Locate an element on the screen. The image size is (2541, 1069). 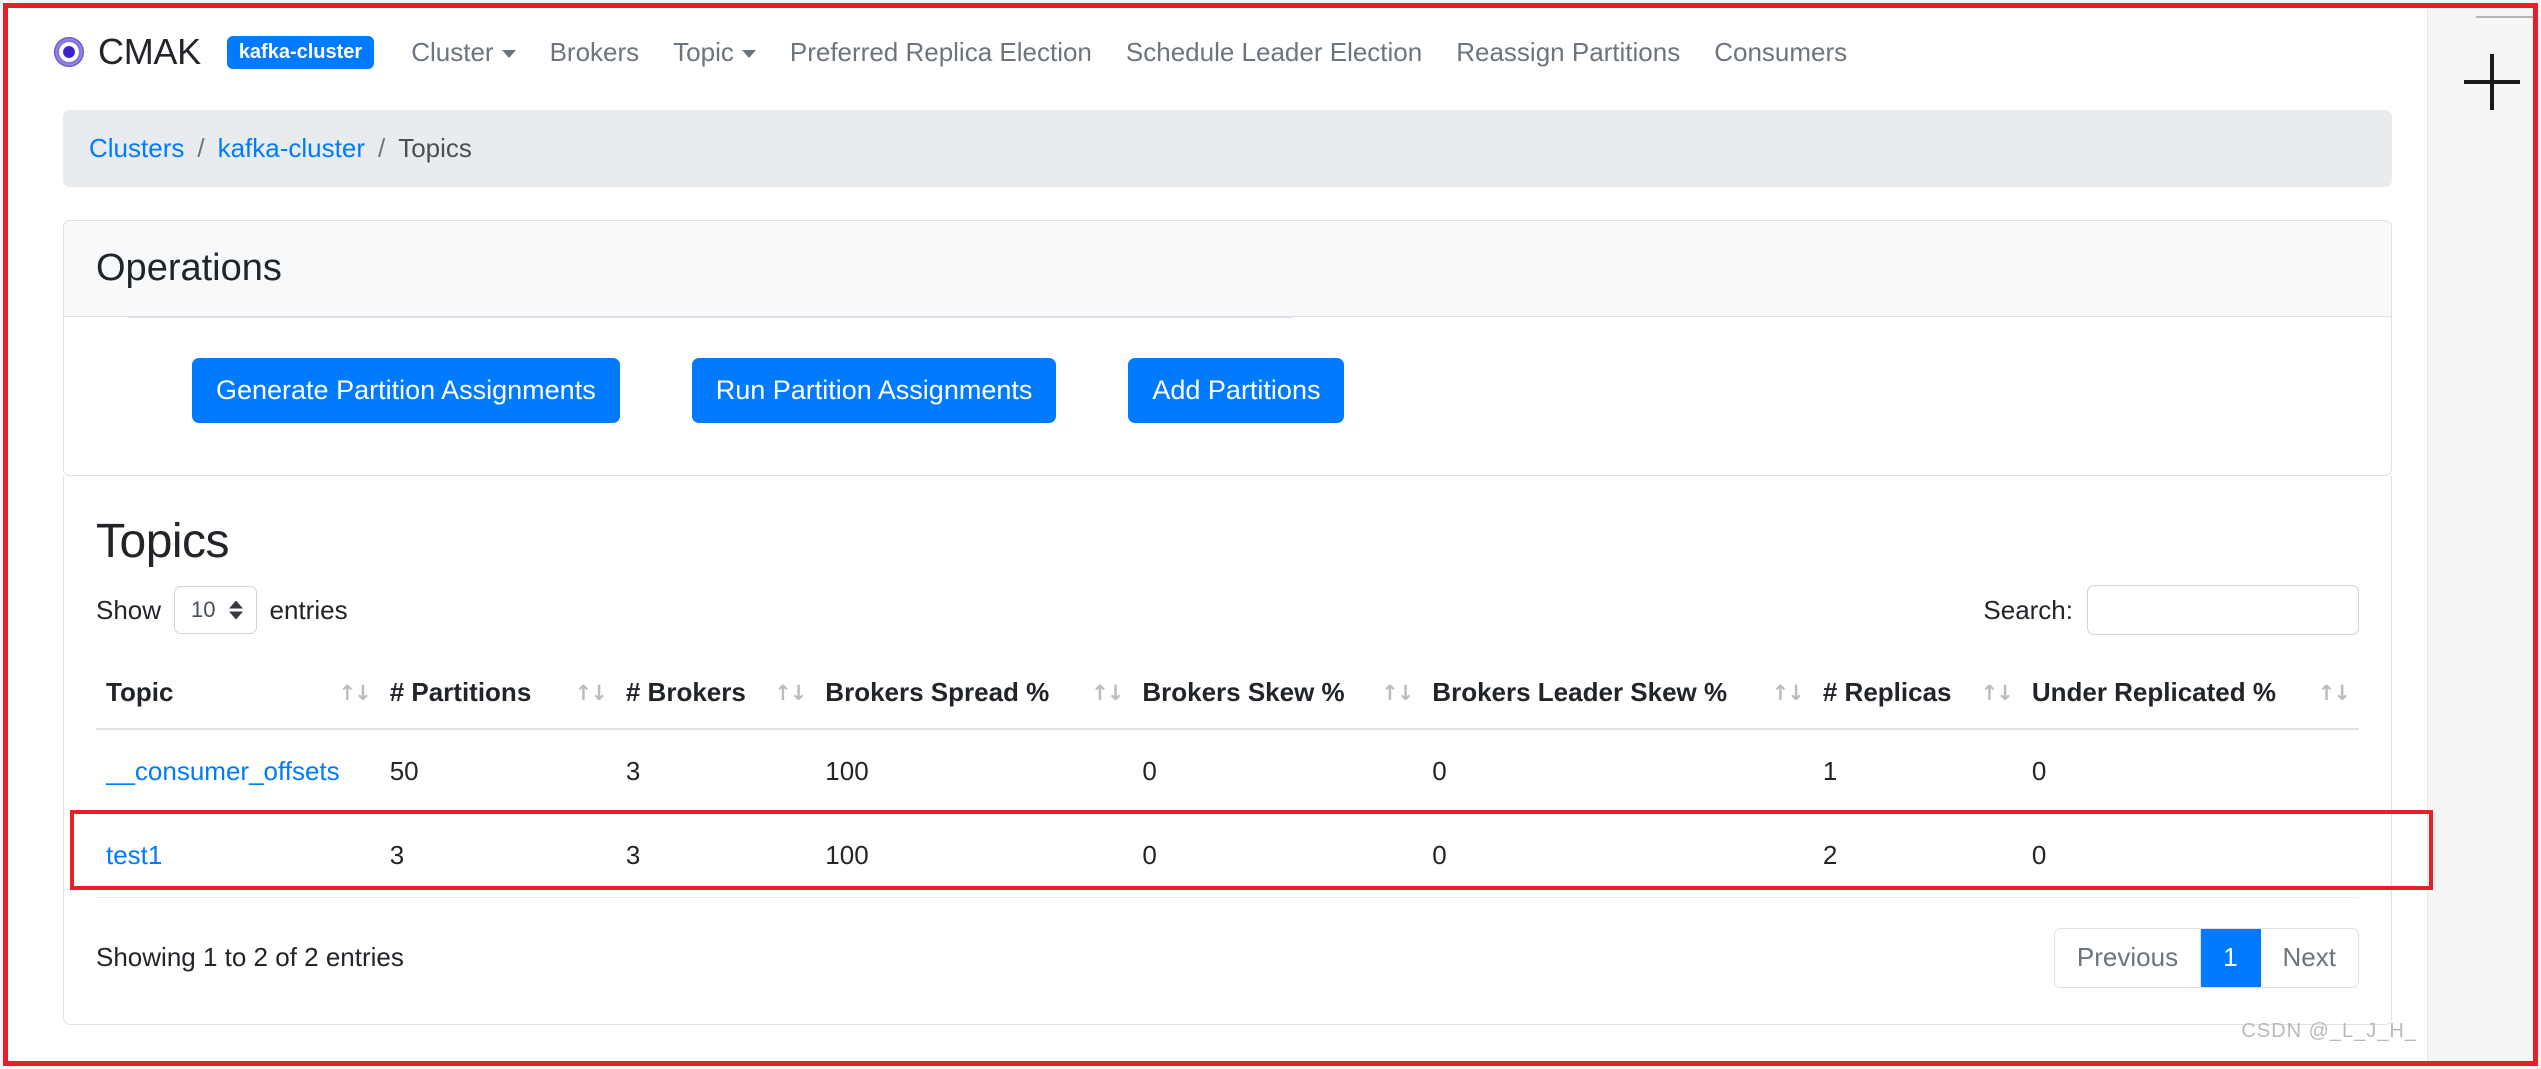
brand-label: CMAK is located at coordinates (149, 51).